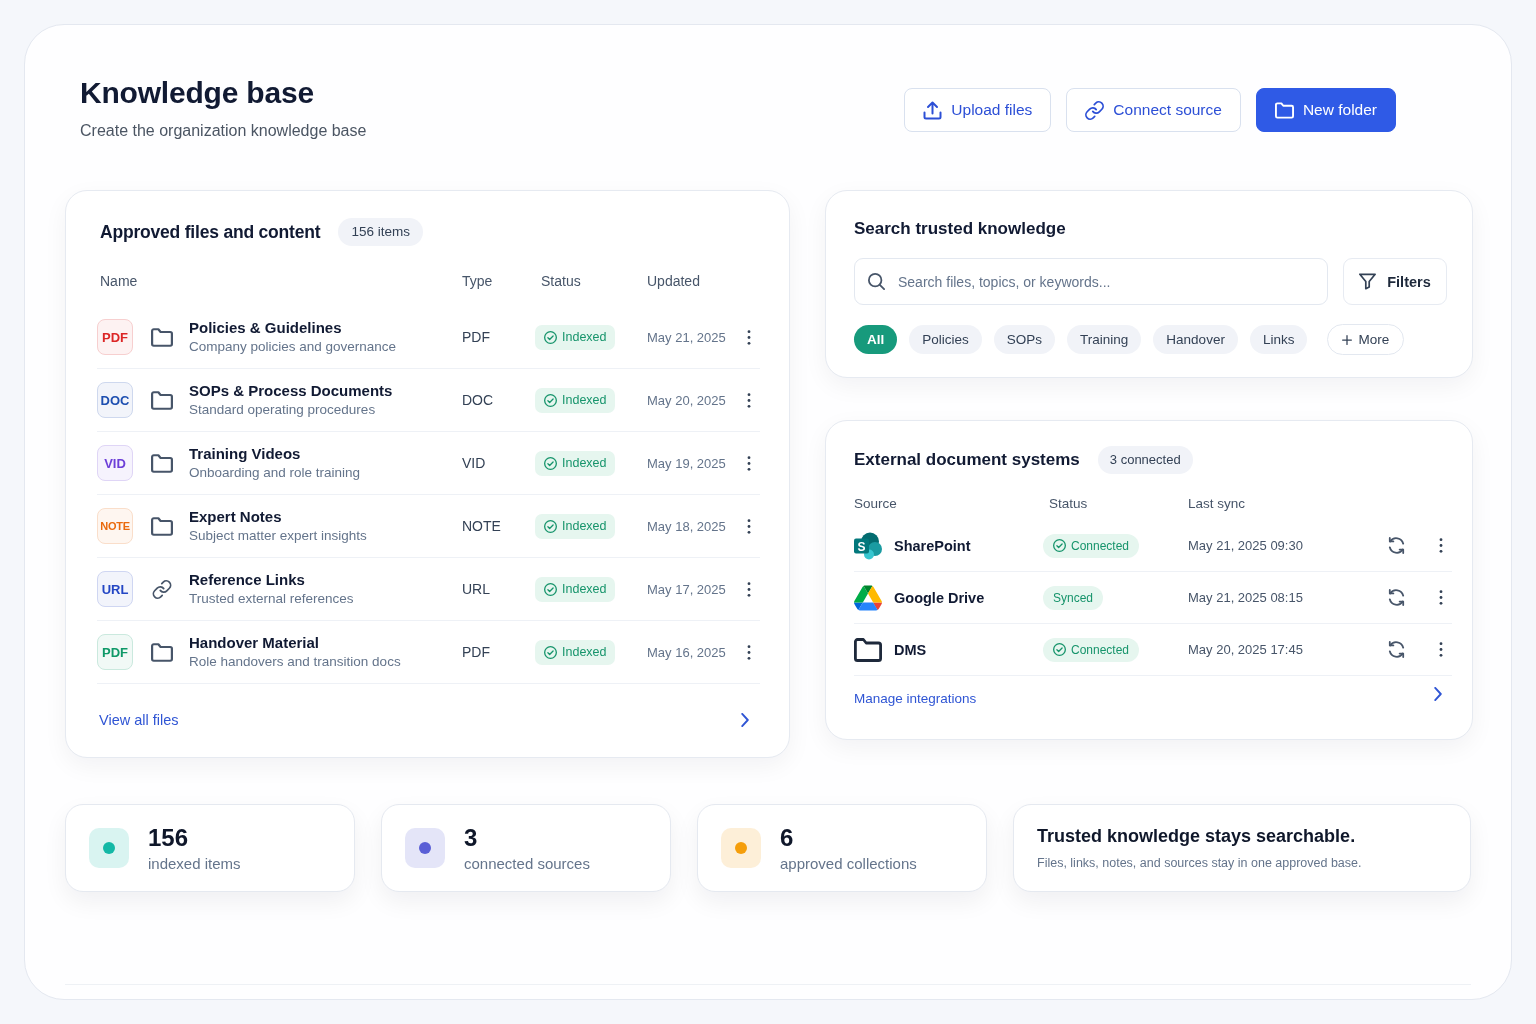  Describe the element at coordinates (478, 400) in the screenshot. I see `file-type: DOC` at that location.